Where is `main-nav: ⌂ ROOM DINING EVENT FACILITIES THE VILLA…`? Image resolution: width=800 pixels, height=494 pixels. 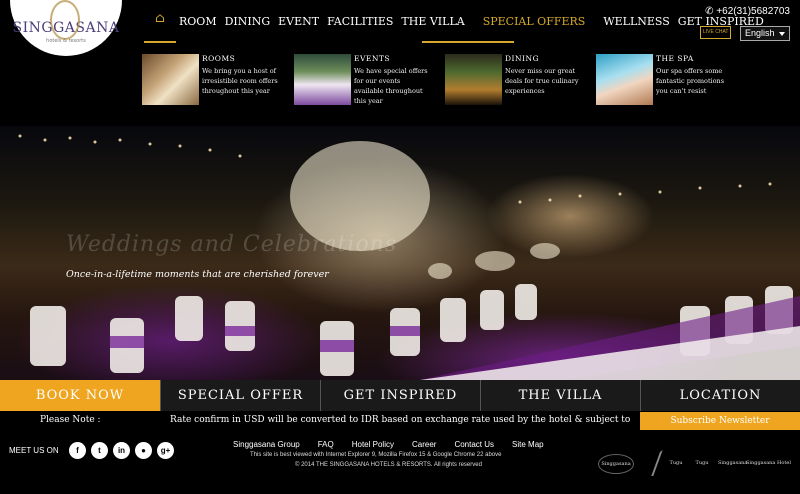
main-nav: ⌂ ROOM DINING EVENT FACILITIES THE VILLA… is located at coordinates (456, 21).